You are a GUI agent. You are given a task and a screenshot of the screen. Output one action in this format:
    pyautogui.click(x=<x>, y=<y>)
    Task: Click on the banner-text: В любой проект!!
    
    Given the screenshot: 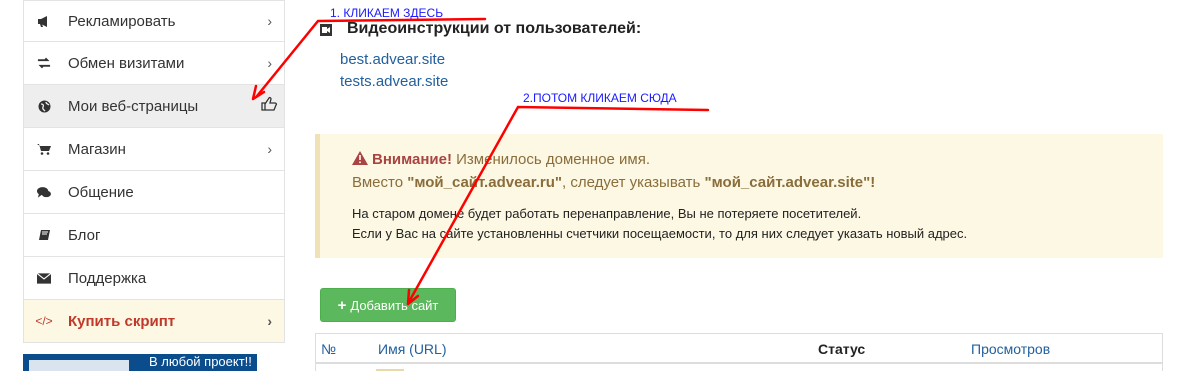 What is the action you would take?
    pyautogui.click(x=200, y=361)
    